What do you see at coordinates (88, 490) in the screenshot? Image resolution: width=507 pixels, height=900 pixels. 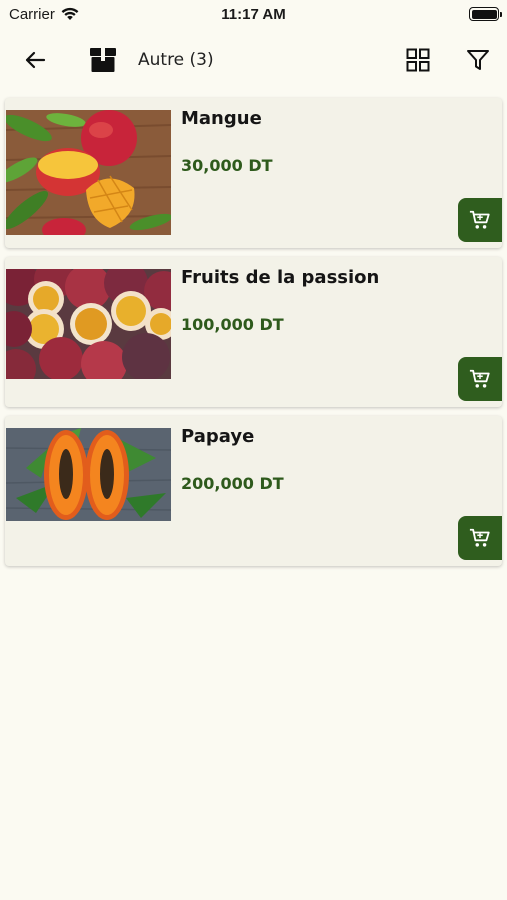 I see `product-image-papaya` at bounding box center [88, 490].